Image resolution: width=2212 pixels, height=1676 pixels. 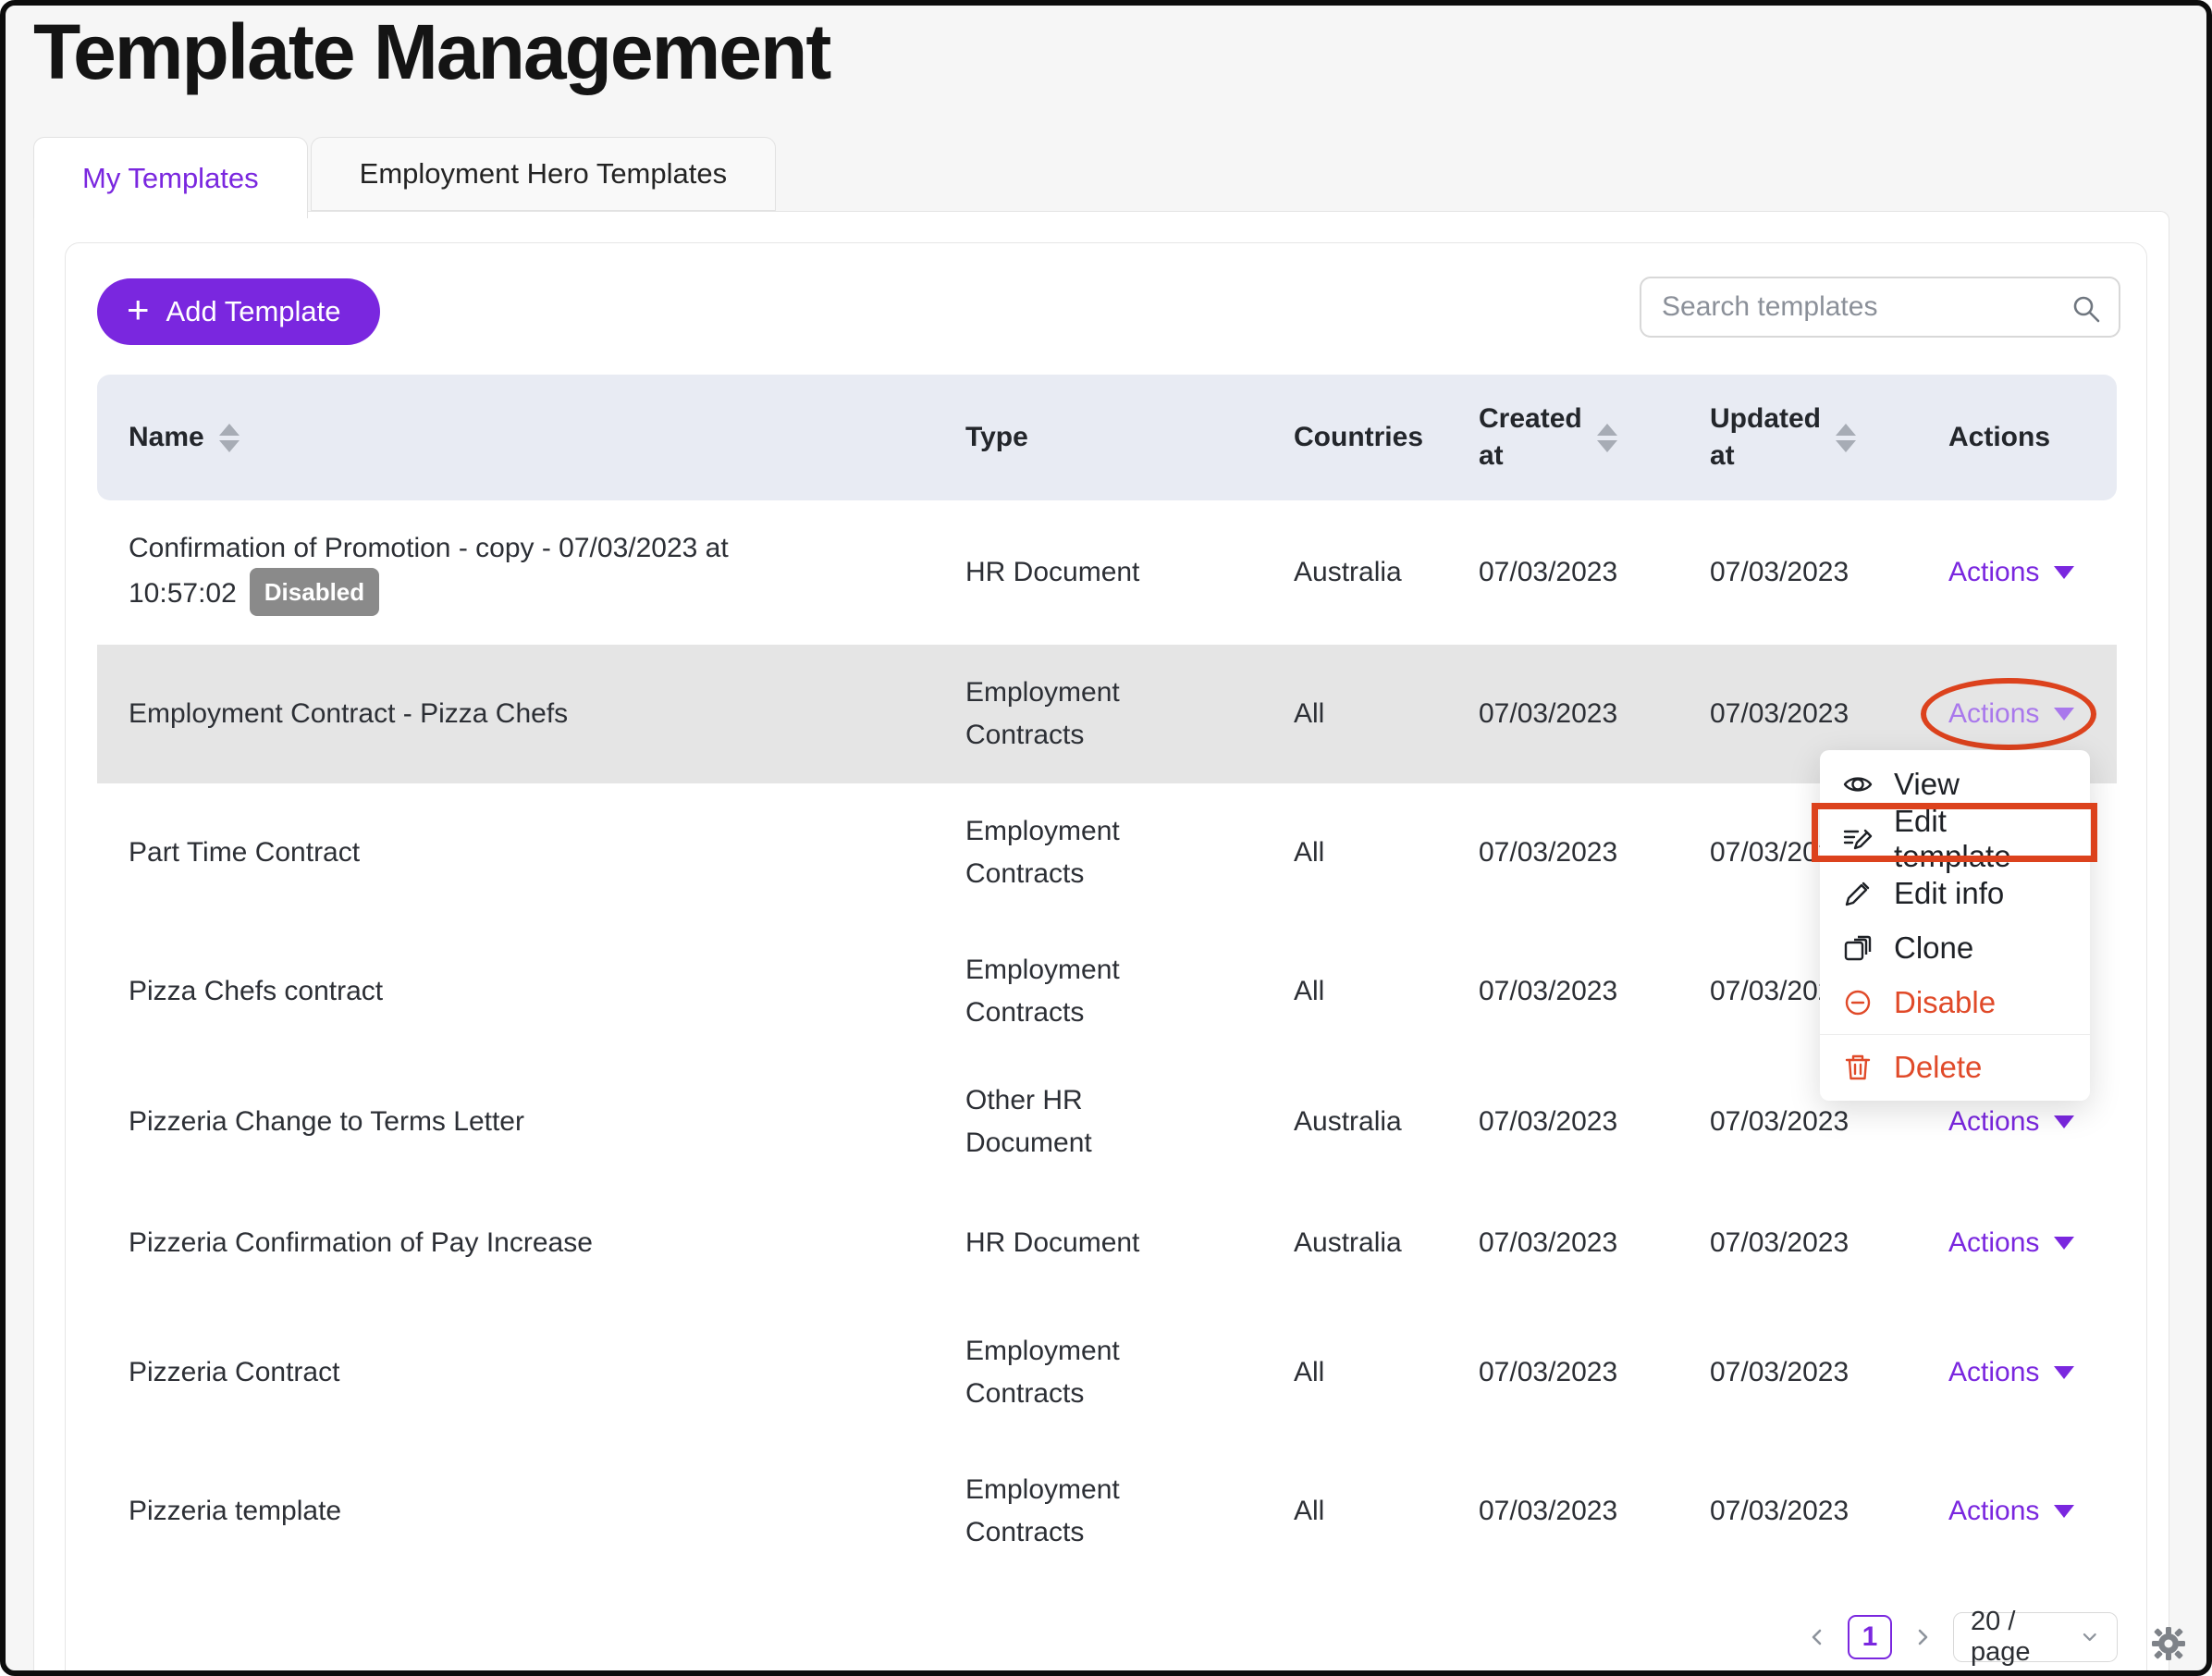 What do you see at coordinates (253, 311) in the screenshot?
I see `add-template-label: Add Template` at bounding box center [253, 311].